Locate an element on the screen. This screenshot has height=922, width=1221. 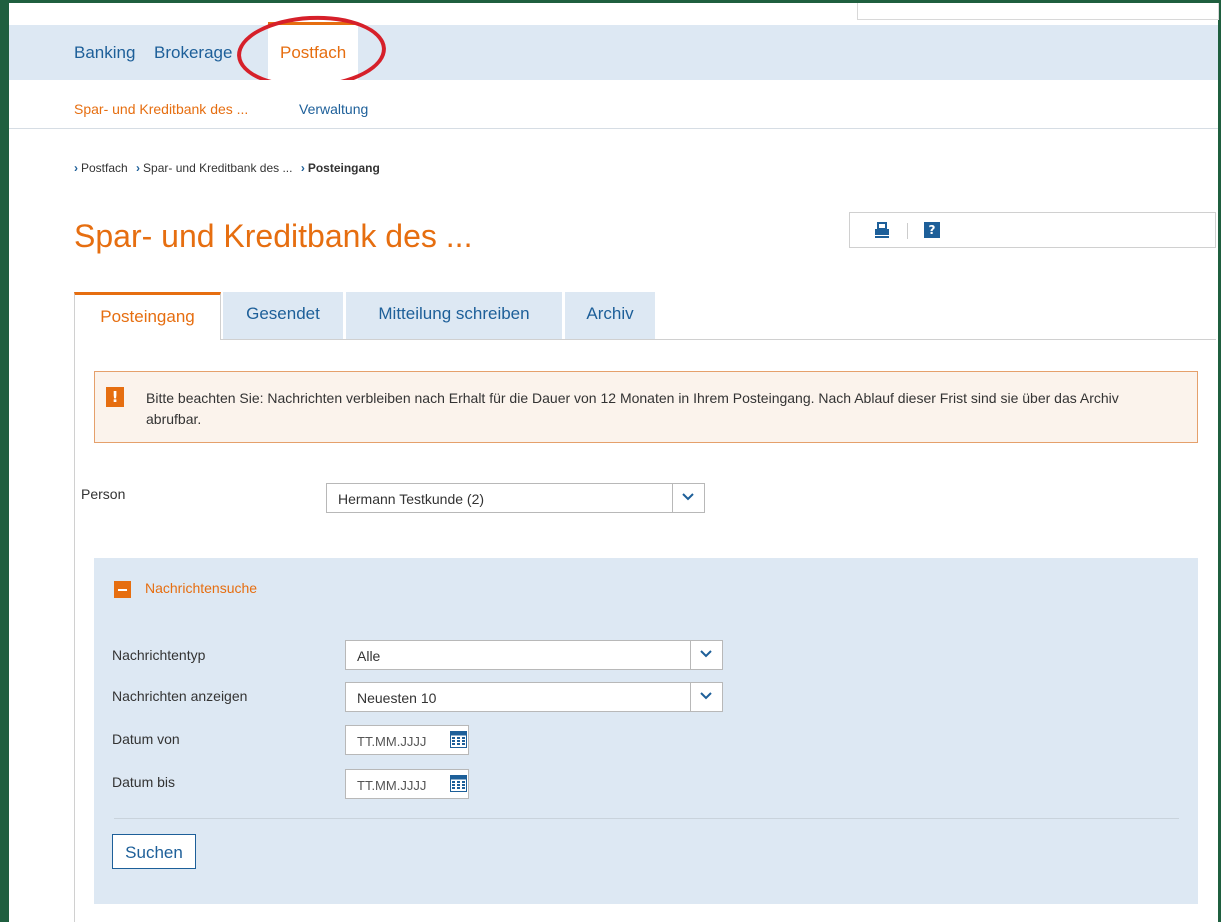
message-type-select: Alle is located at coordinates (534, 655).